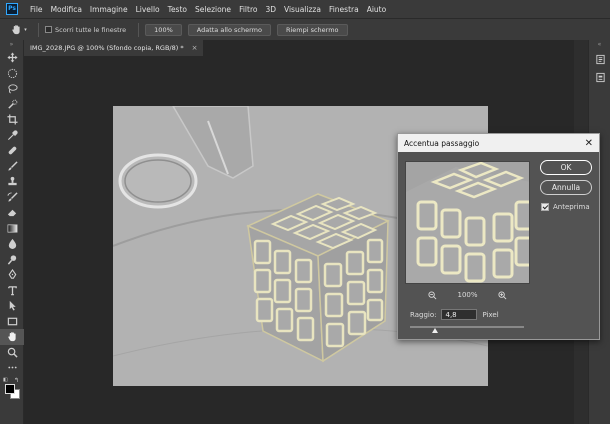 The width and height of the screenshot is (610, 424). I want to click on type-tool, so click(12, 291).